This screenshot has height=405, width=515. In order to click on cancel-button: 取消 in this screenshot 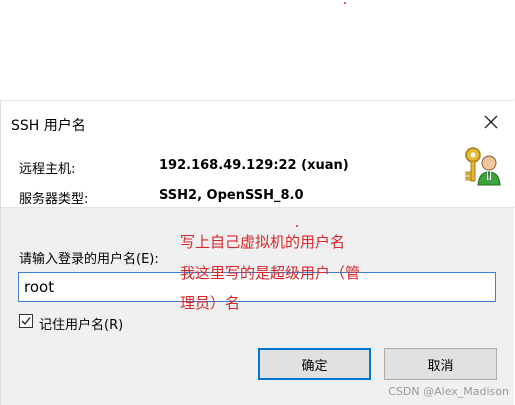, I will do `click(440, 364)`.